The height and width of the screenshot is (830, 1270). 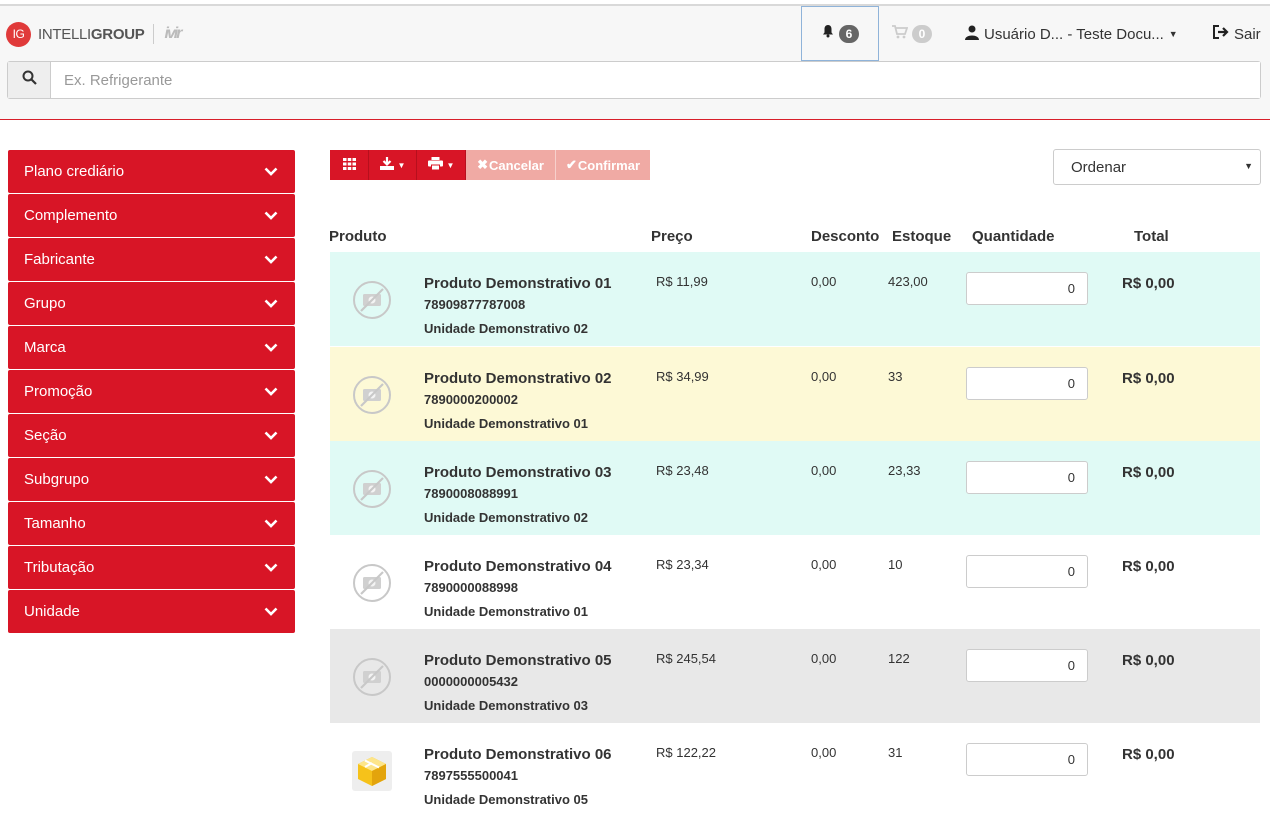 What do you see at coordinates (686, 752) in the screenshot?
I see `product-price: R$ 122,22` at bounding box center [686, 752].